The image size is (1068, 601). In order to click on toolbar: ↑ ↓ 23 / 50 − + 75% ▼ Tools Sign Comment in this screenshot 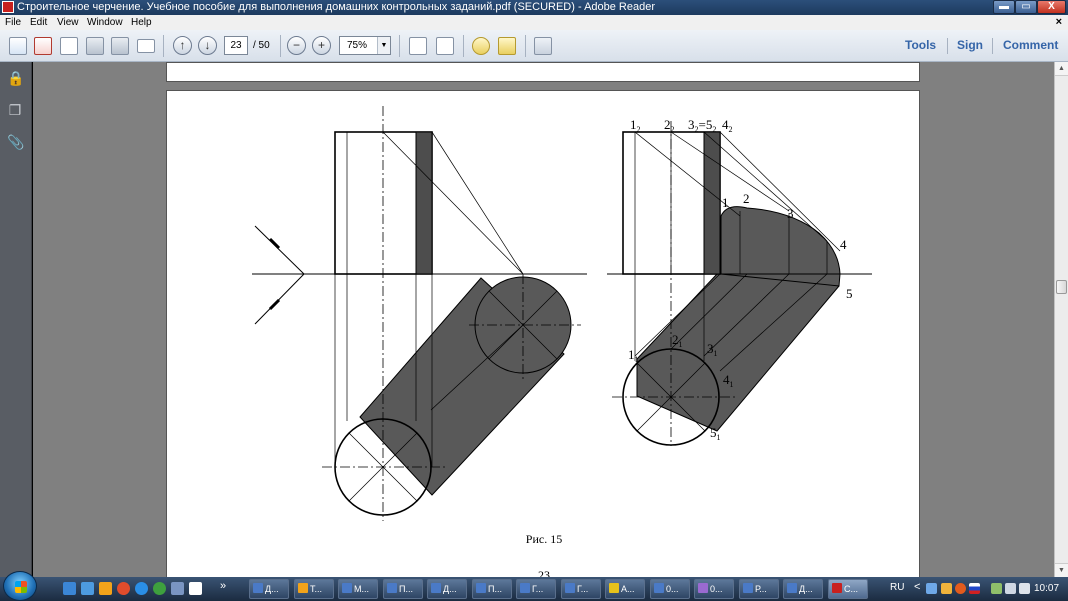, I will do `click(534, 46)`.